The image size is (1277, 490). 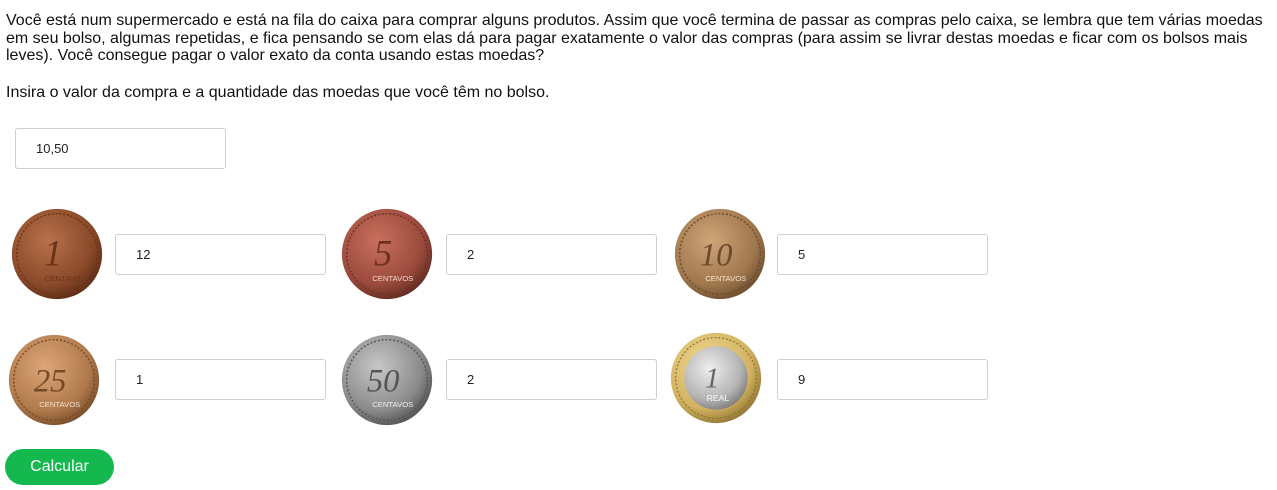 I want to click on coin-10-centavos-icon: 10 CENTAVOS, so click(x=720, y=254).